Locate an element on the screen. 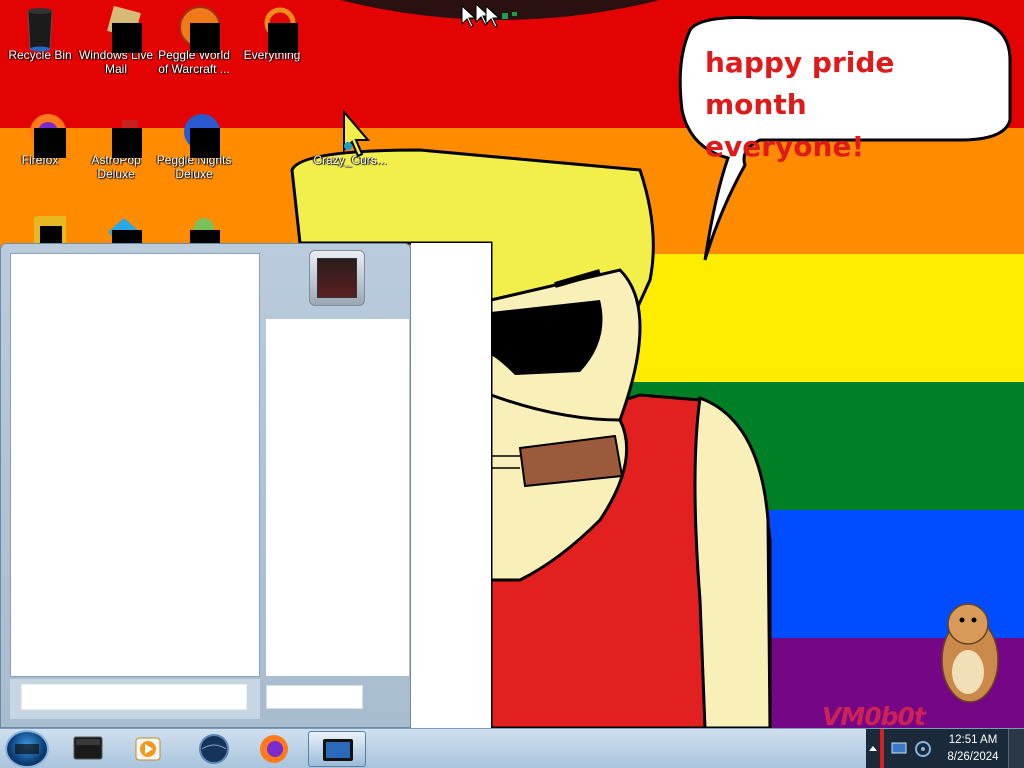 This screenshot has height=768, width=1024. taskbar-clock: 12:51 AM 8/26/2024 is located at coordinates (973, 749).